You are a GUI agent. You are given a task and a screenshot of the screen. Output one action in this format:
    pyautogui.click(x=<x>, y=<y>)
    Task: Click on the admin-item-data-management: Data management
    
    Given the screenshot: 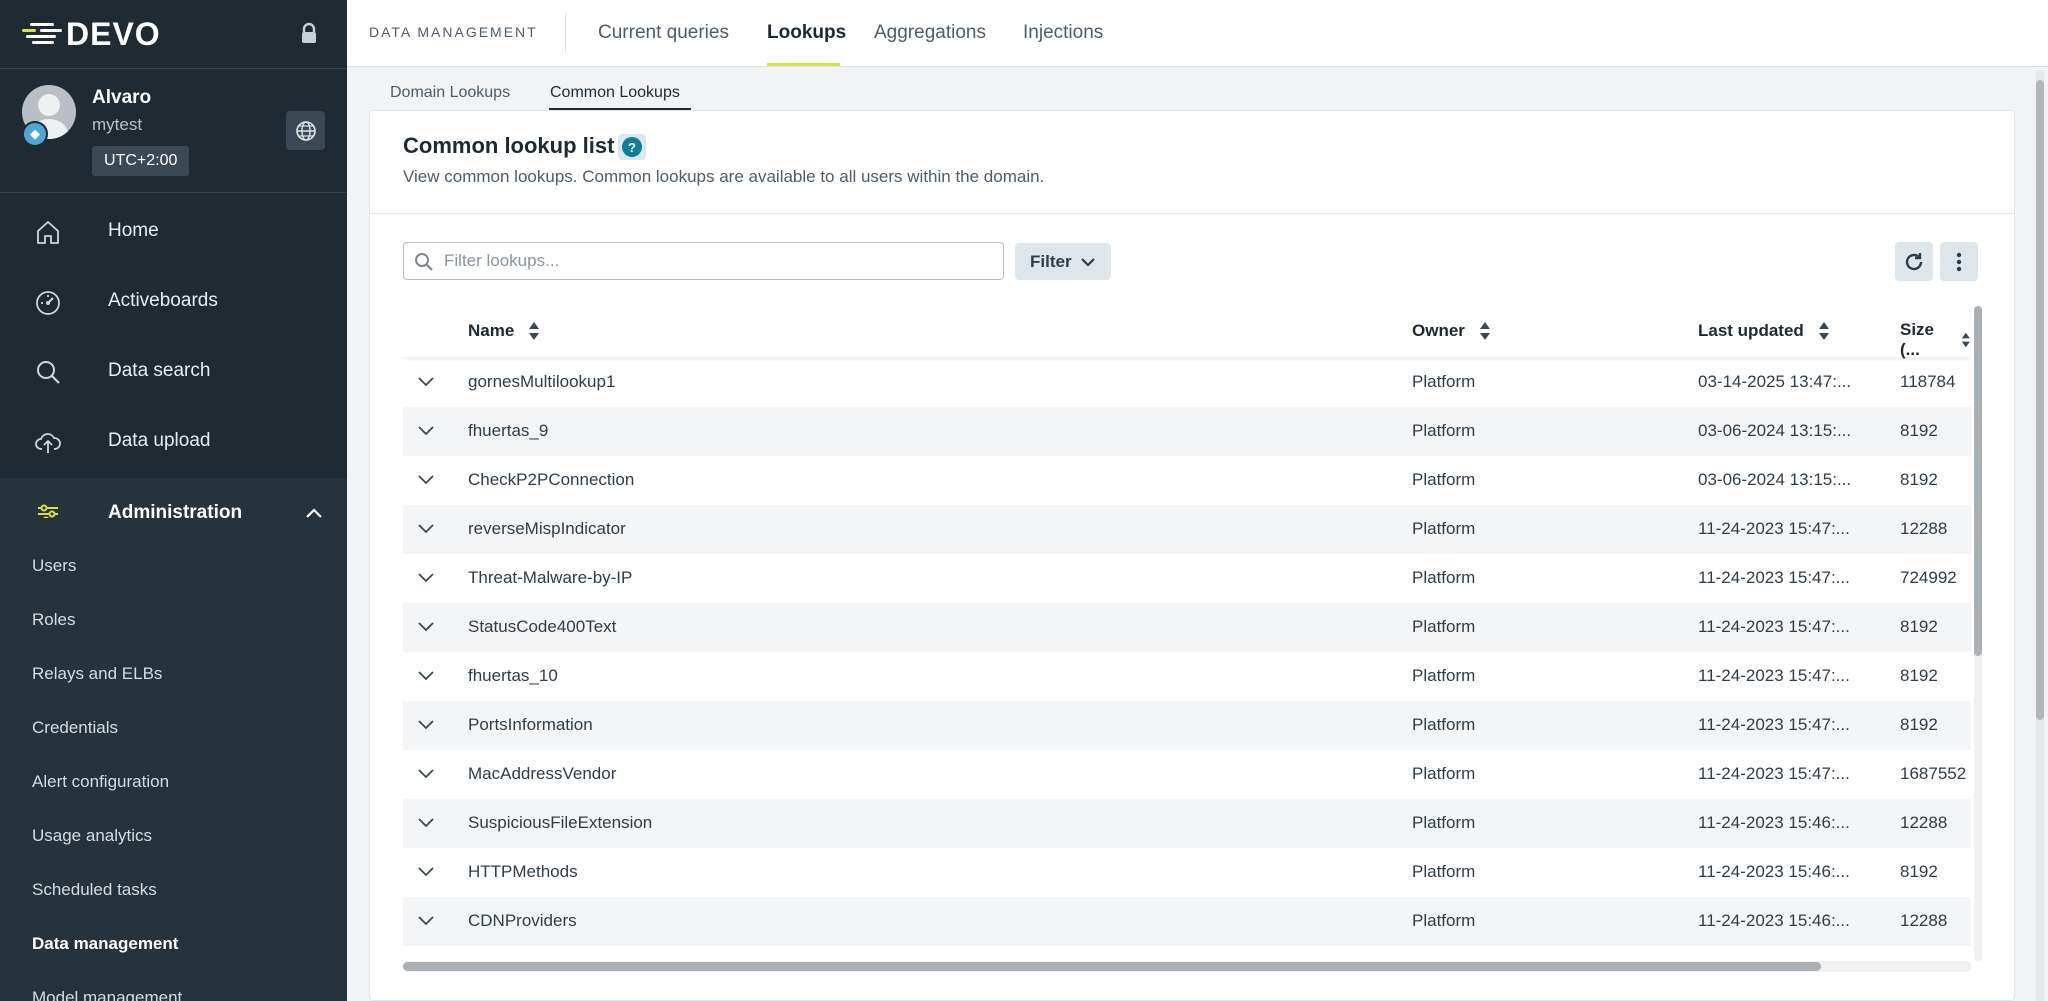 What is the action you would take?
    pyautogui.click(x=105, y=944)
    